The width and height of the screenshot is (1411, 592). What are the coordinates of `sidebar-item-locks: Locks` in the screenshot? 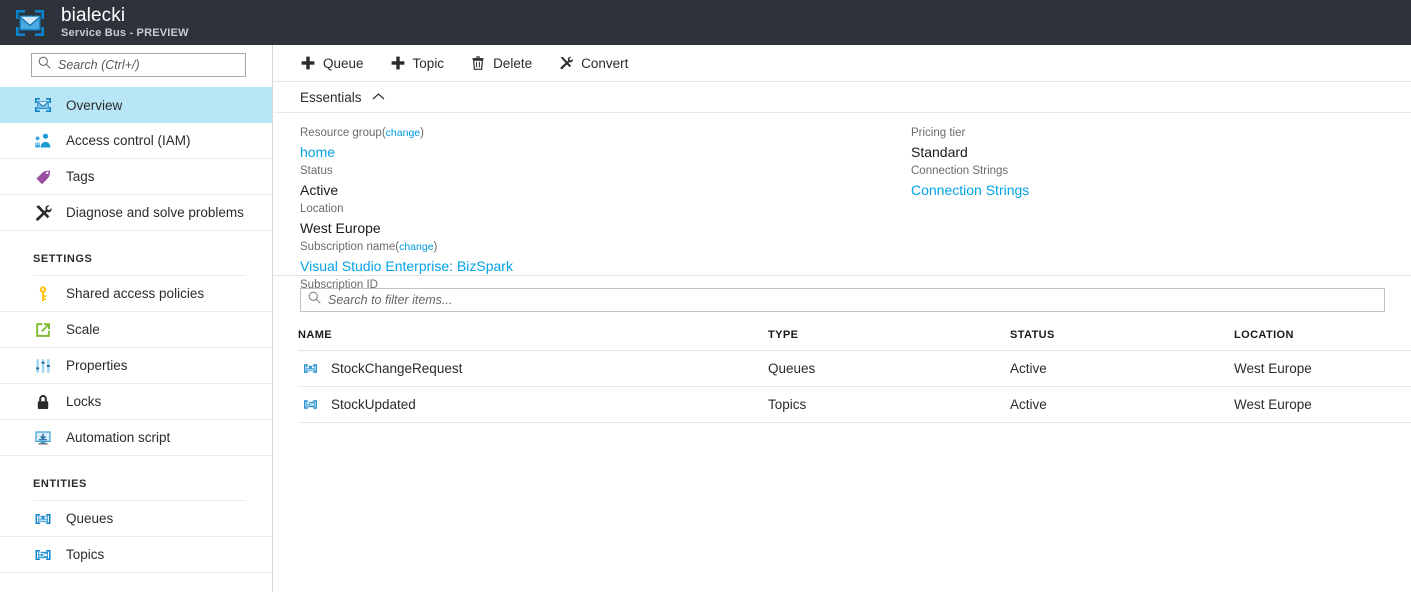 It's located at (136, 402).